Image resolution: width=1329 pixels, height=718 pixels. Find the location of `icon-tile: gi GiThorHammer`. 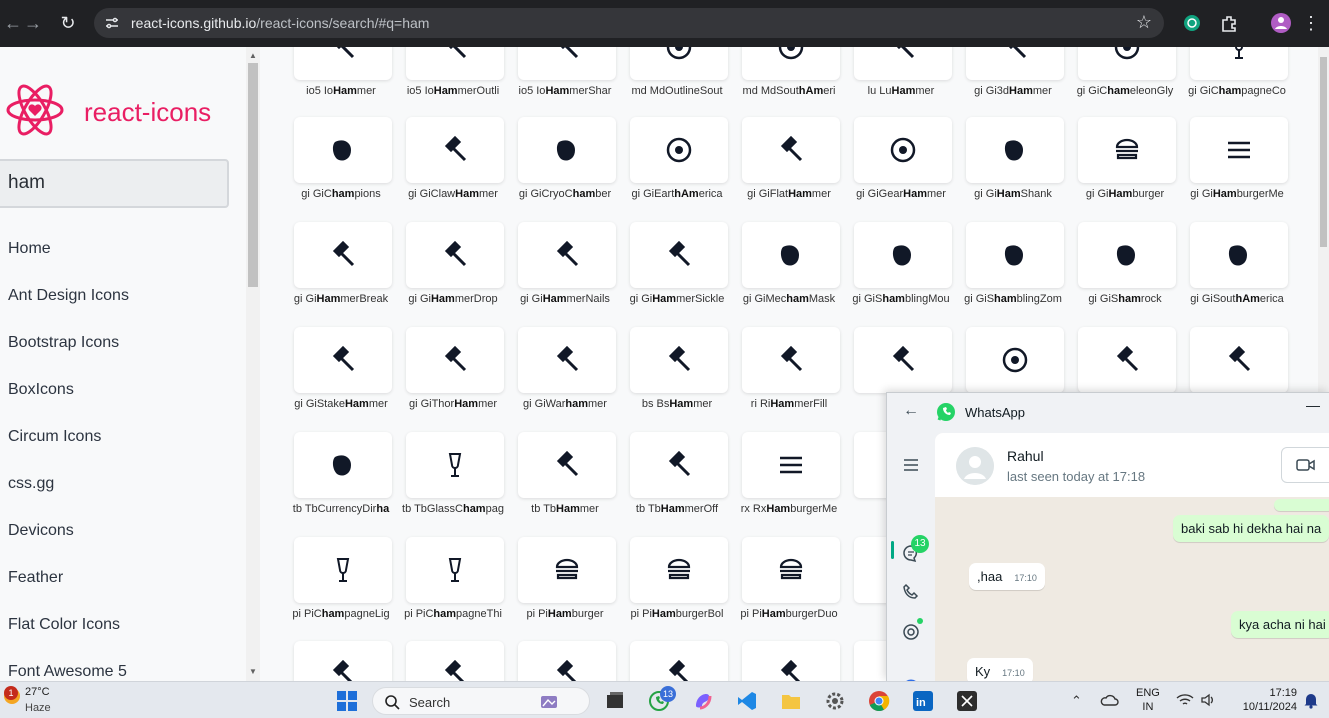

icon-tile: gi GiThorHammer is located at coordinates (453, 377).